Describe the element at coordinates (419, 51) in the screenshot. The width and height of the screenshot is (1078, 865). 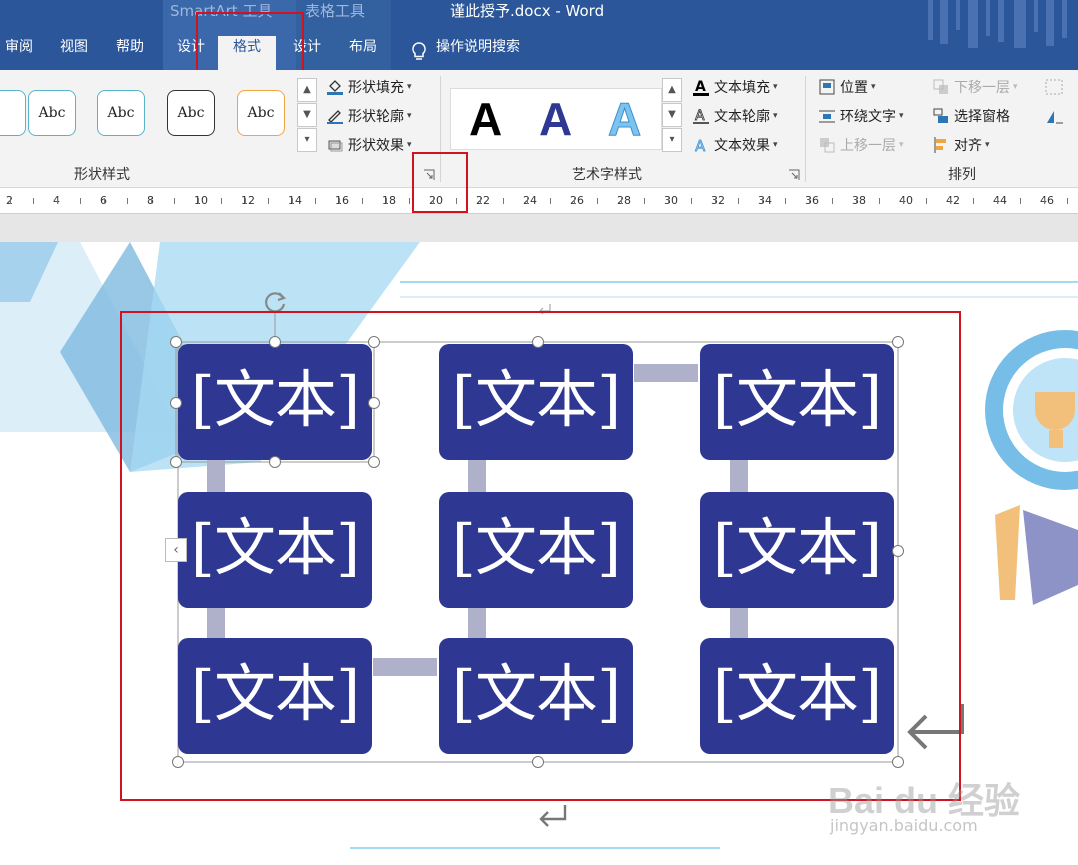
I see `lightbulb-icon` at that location.